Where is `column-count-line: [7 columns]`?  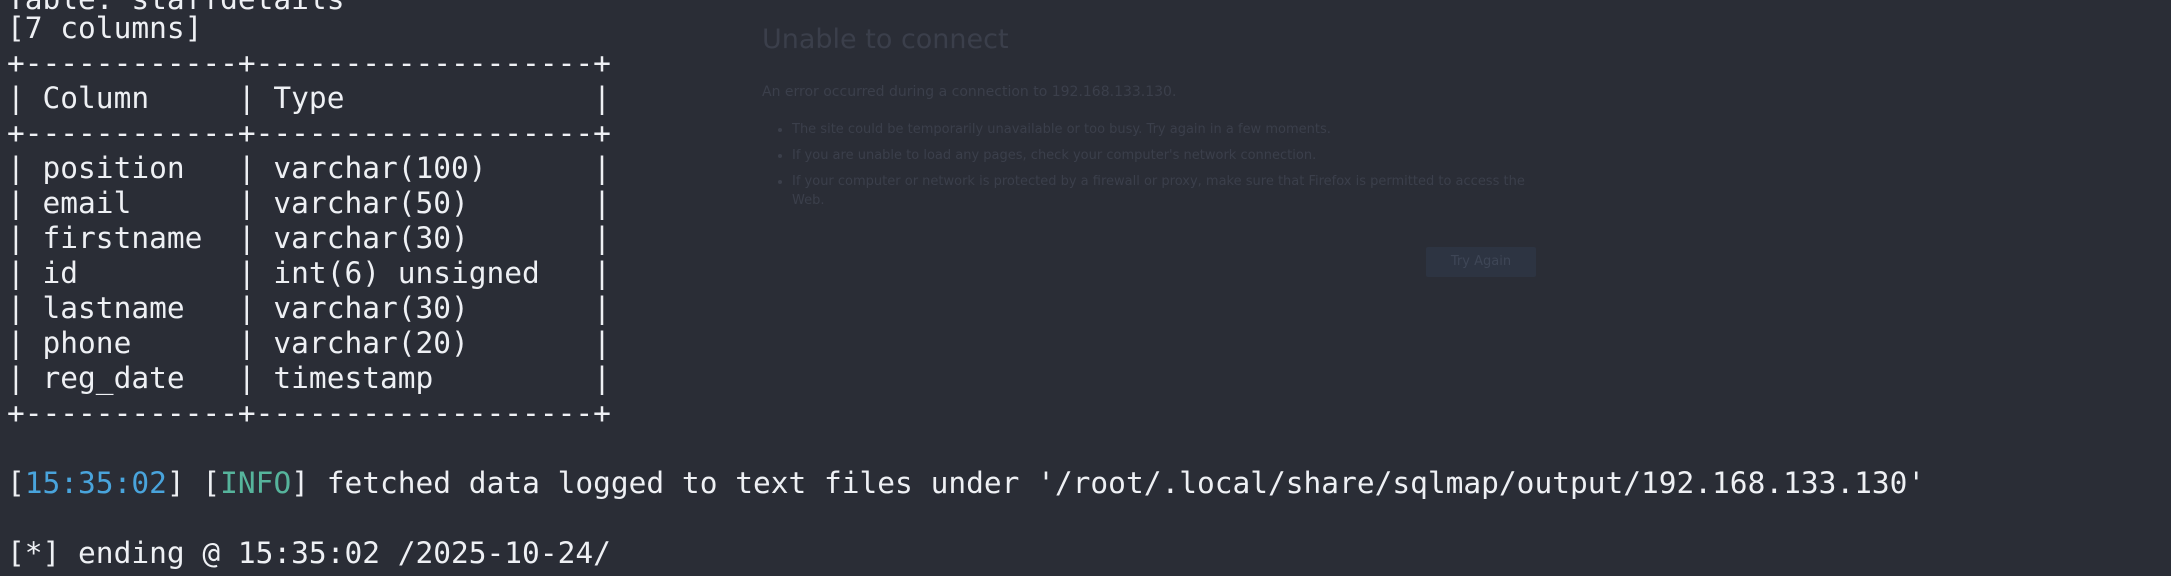 column-count-line: [7 columns] is located at coordinates (105, 28).